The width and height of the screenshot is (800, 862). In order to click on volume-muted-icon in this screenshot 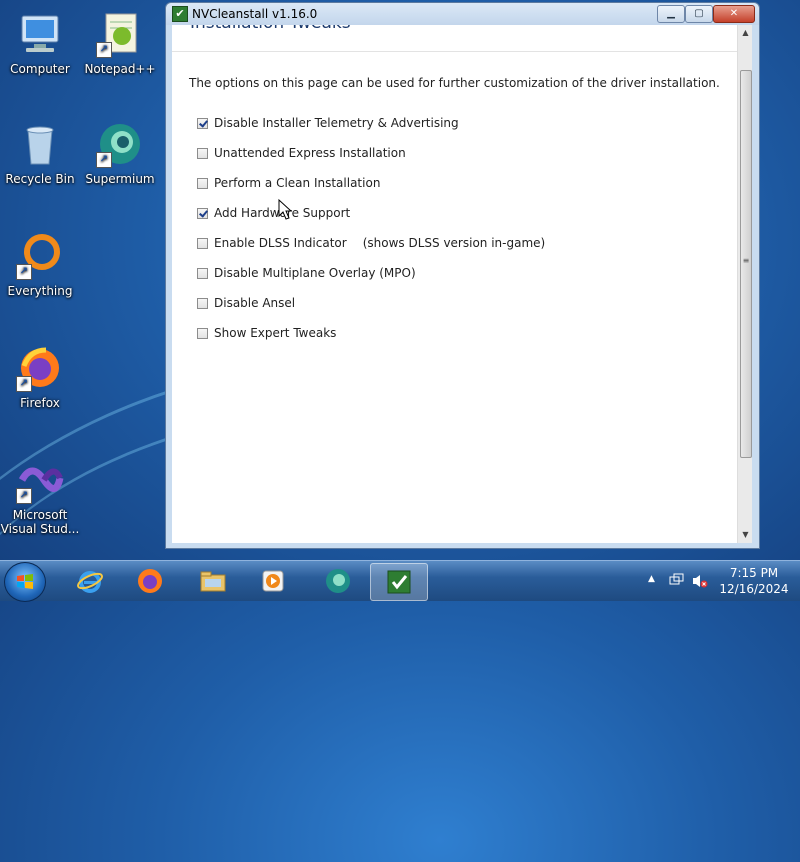, I will do `click(700, 581)`.